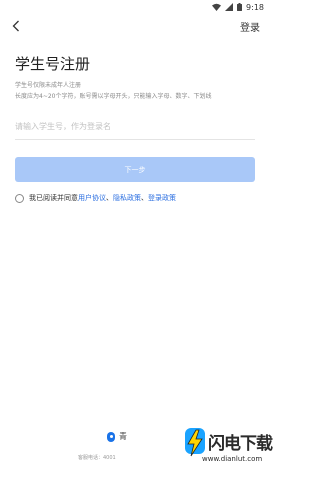 Image resolution: width=320 pixels, height=480 pixels. I want to click on user-agreement-link: 用户协议, so click(92, 198).